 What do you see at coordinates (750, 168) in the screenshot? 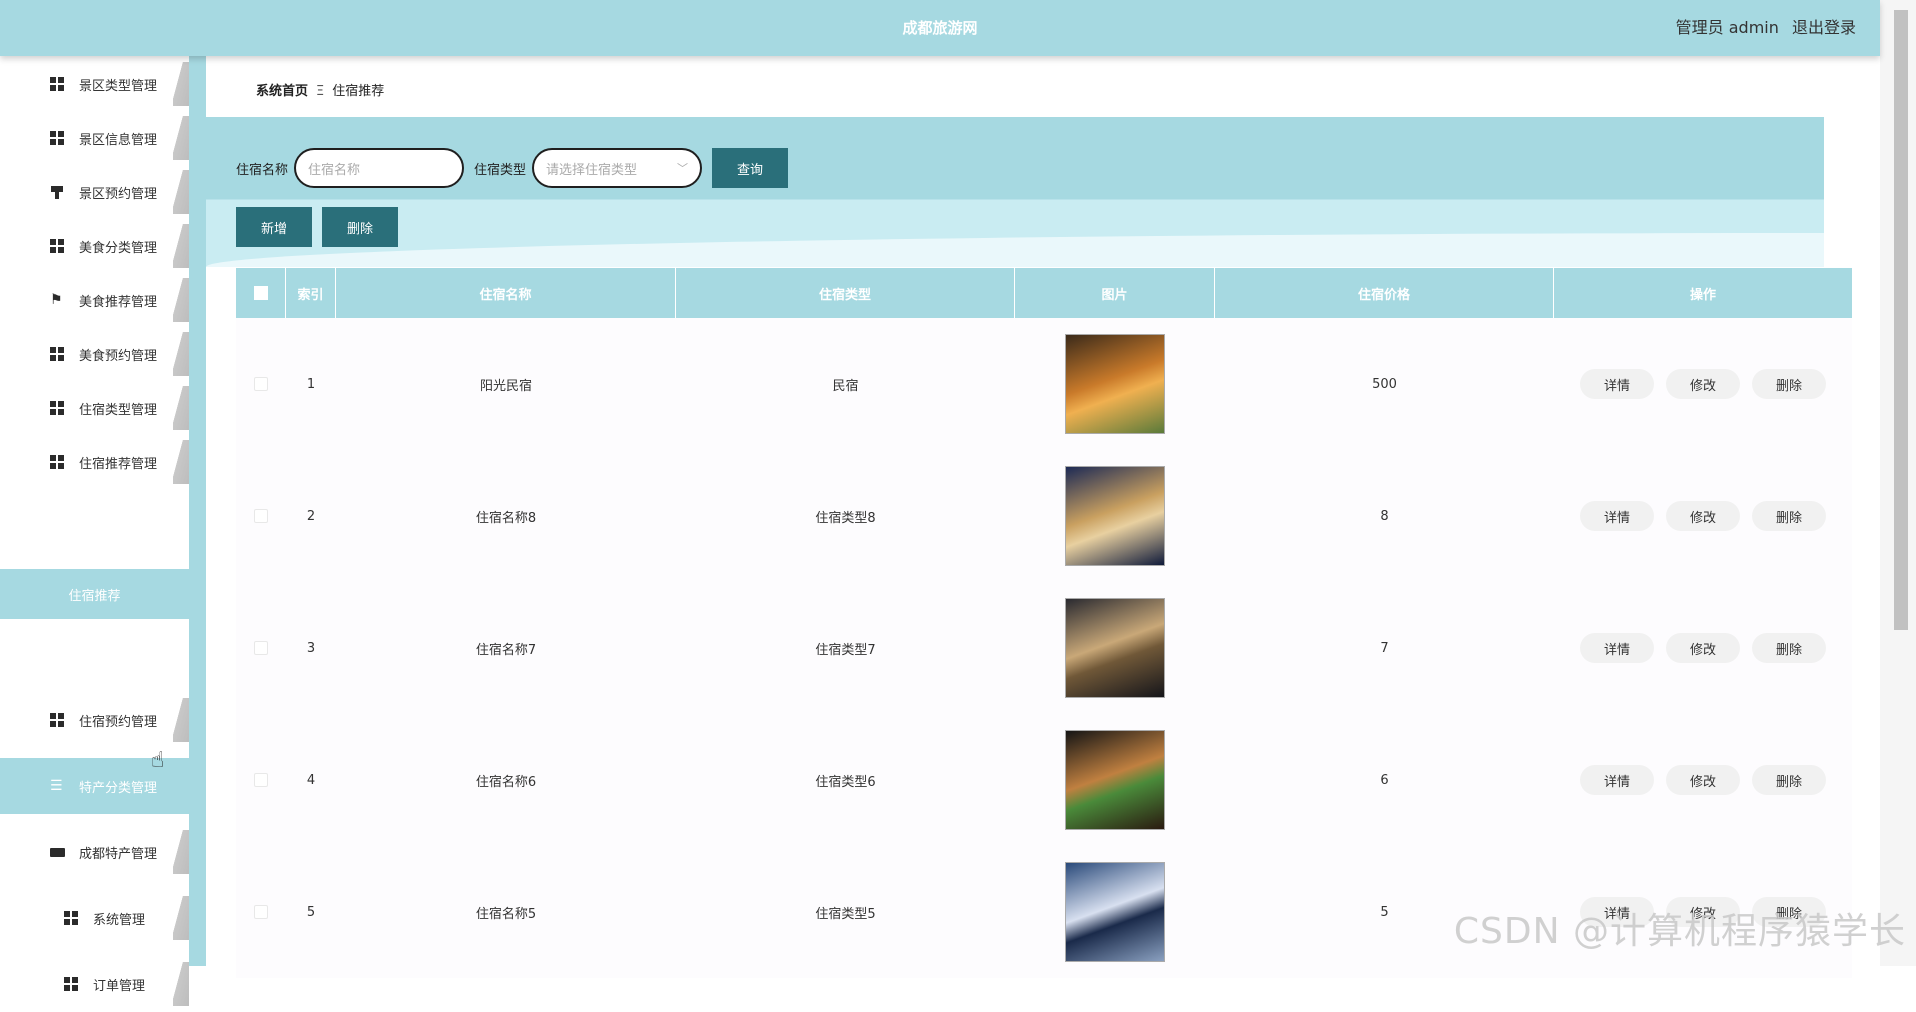
I see `query-button: 查询` at bounding box center [750, 168].